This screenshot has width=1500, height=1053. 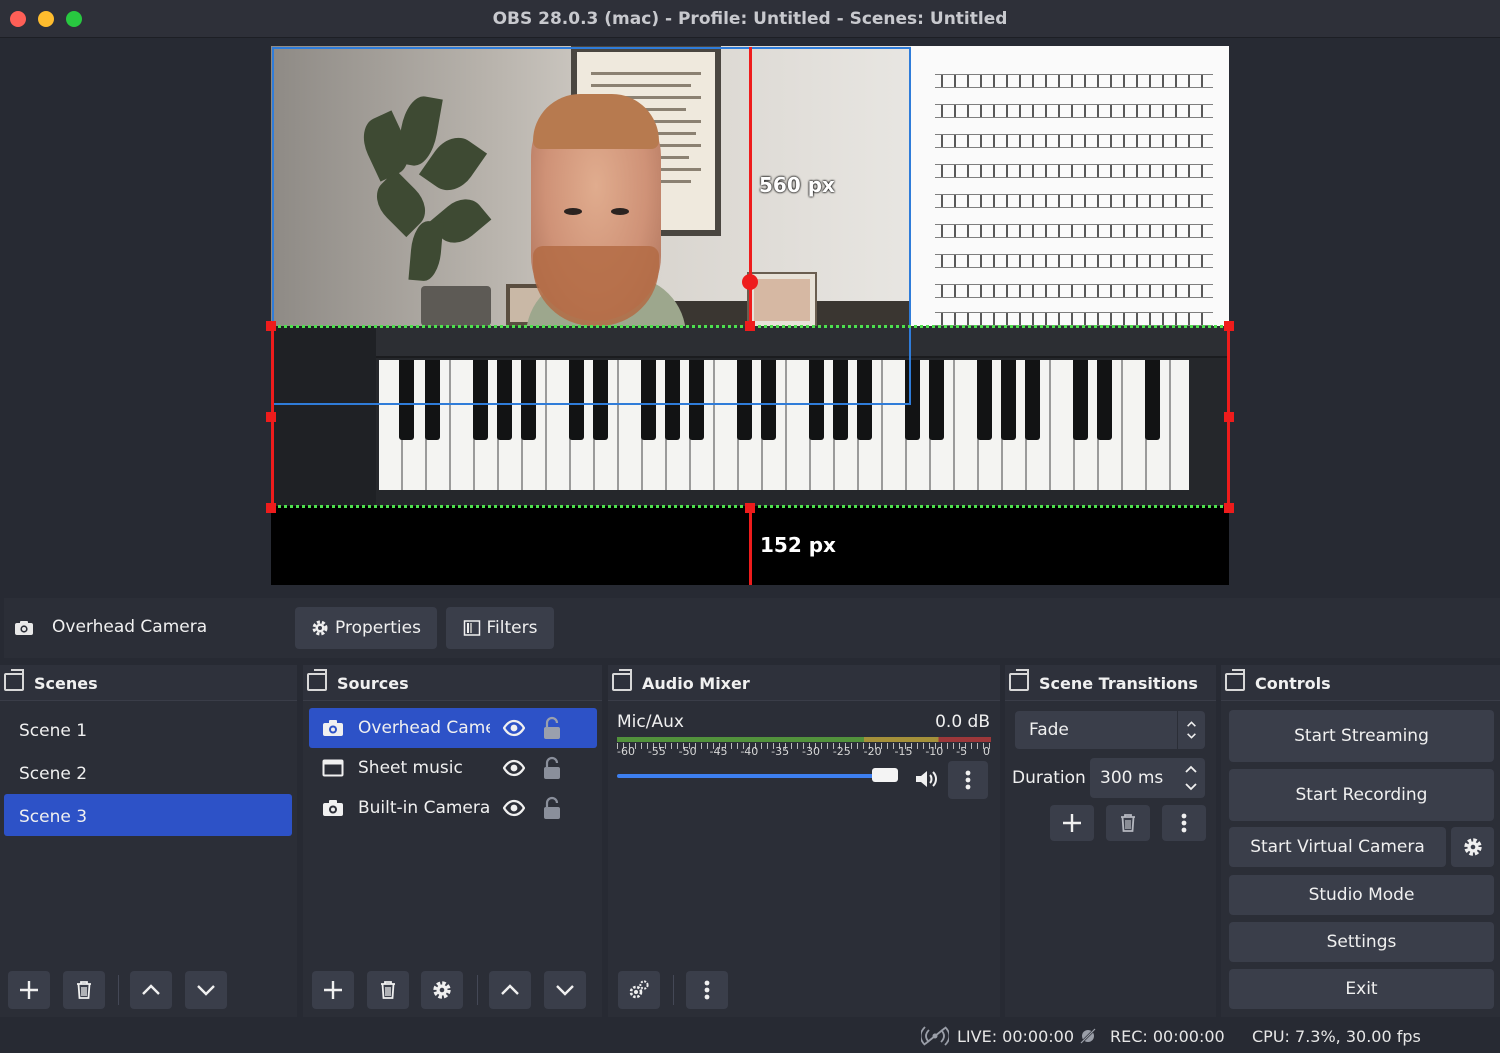 I want to click on virtual-camera-settings-button, so click(x=1472, y=847).